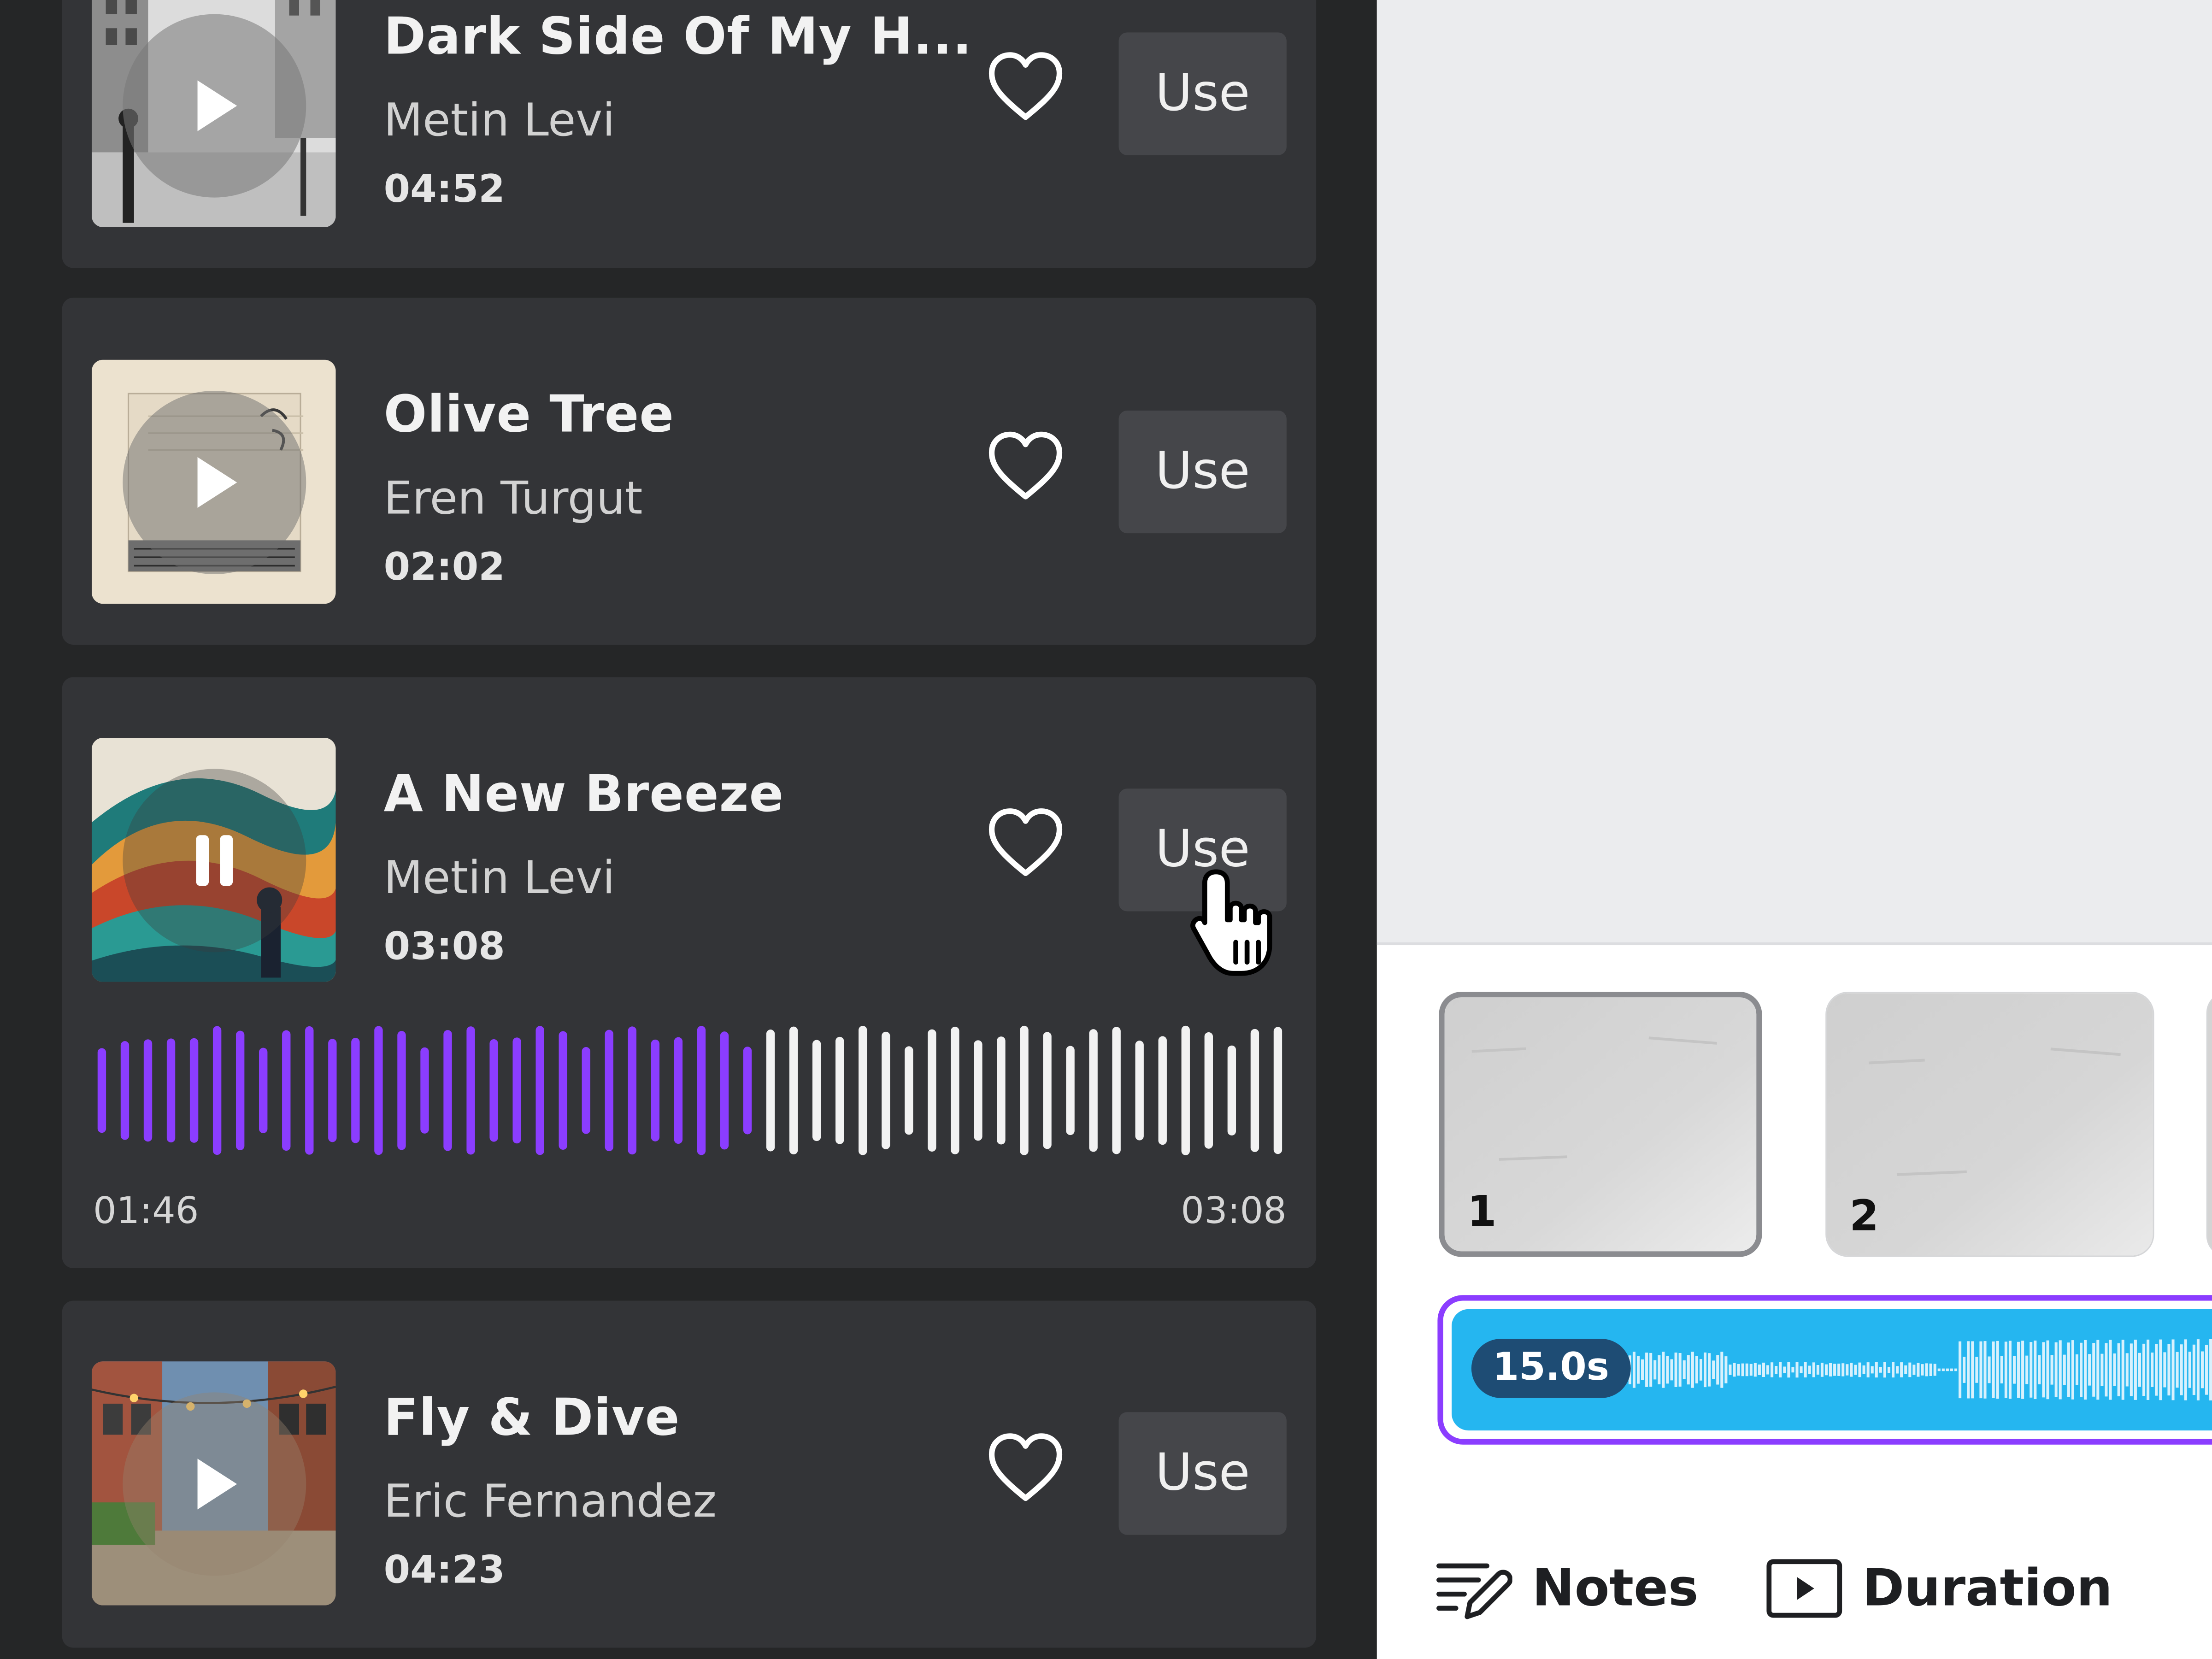  What do you see at coordinates (1907, 1369) in the screenshot?
I see `audio-waveform-path` at bounding box center [1907, 1369].